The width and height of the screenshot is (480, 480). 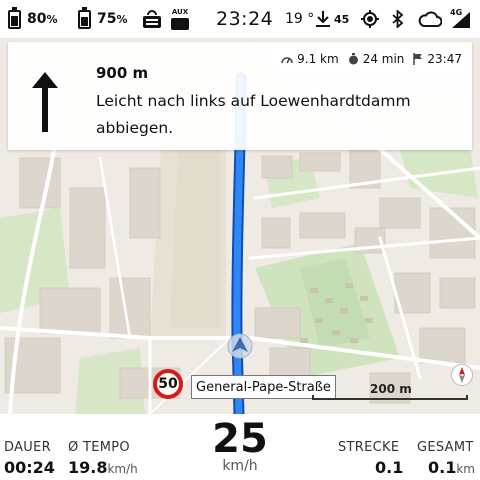 I want to click on stopwatch-icon, so click(x=353, y=59).